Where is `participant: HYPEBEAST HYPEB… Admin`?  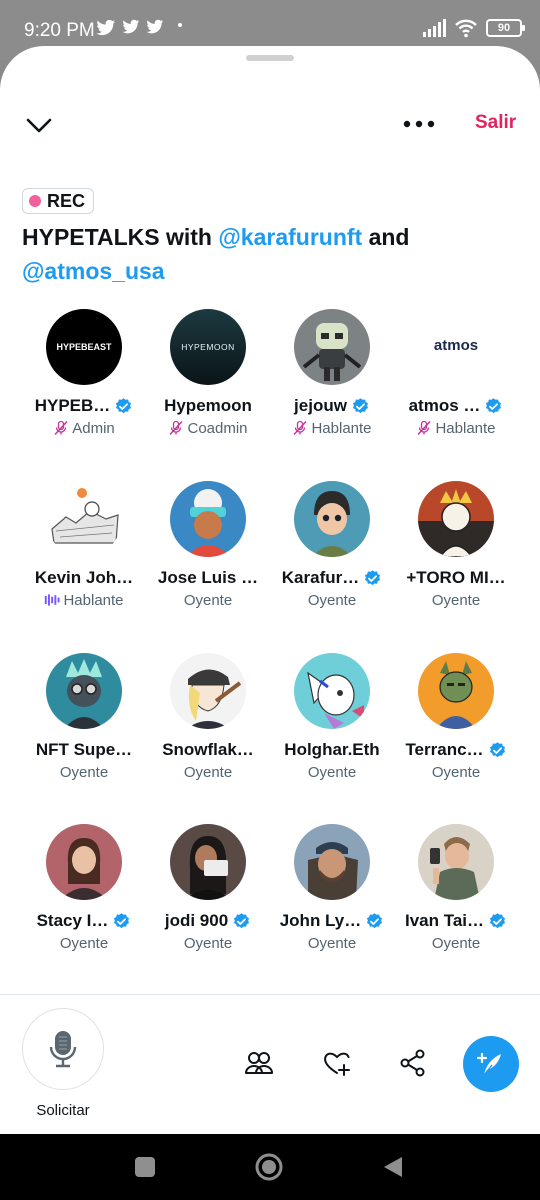
participant: HYPEBEAST HYPEB… Admin is located at coordinates (84, 373).